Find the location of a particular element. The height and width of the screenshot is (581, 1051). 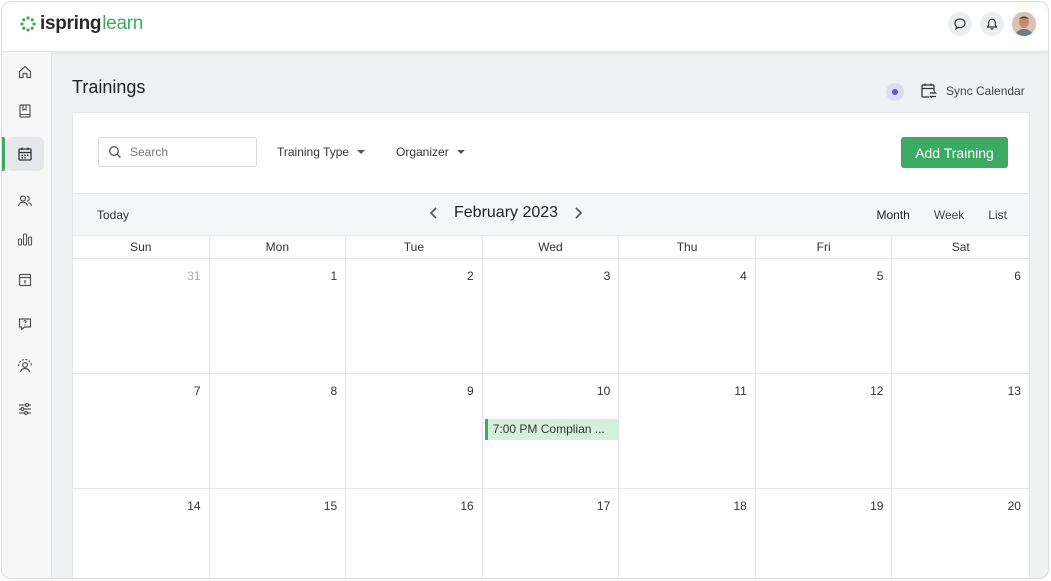

notifications-button is located at coordinates (992, 24).